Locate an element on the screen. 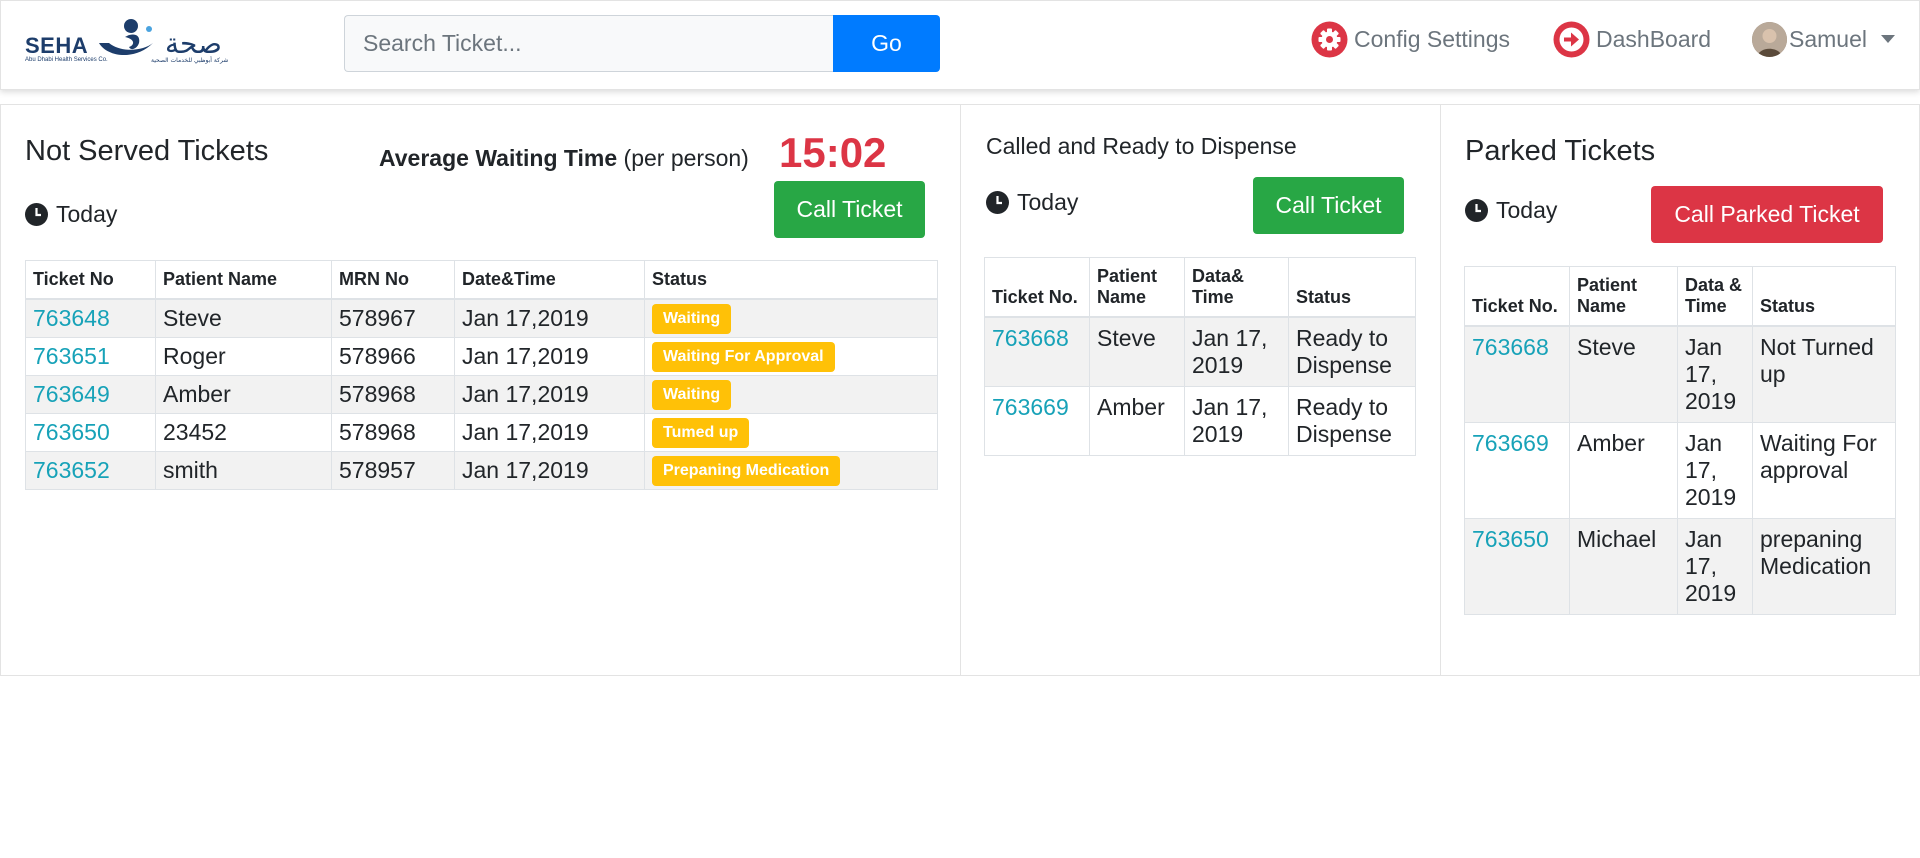 The width and height of the screenshot is (1920, 858). gear-icon is located at coordinates (1329, 39).